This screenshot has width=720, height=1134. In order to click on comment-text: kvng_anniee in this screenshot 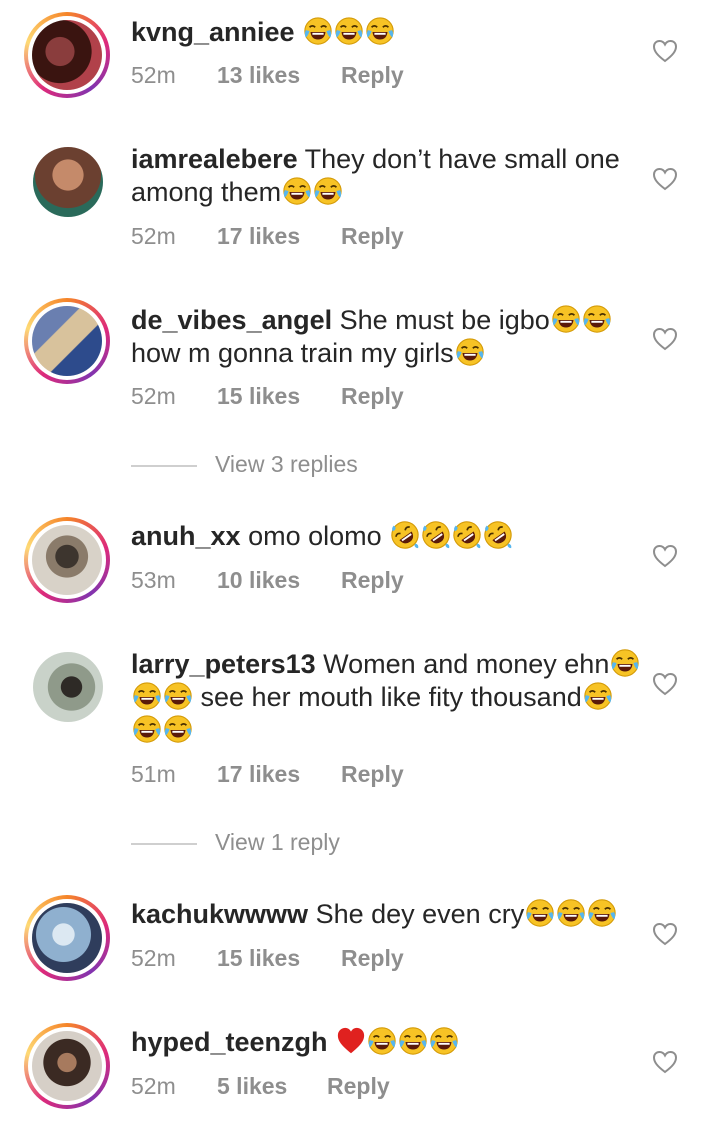, I will do `click(386, 32)`.